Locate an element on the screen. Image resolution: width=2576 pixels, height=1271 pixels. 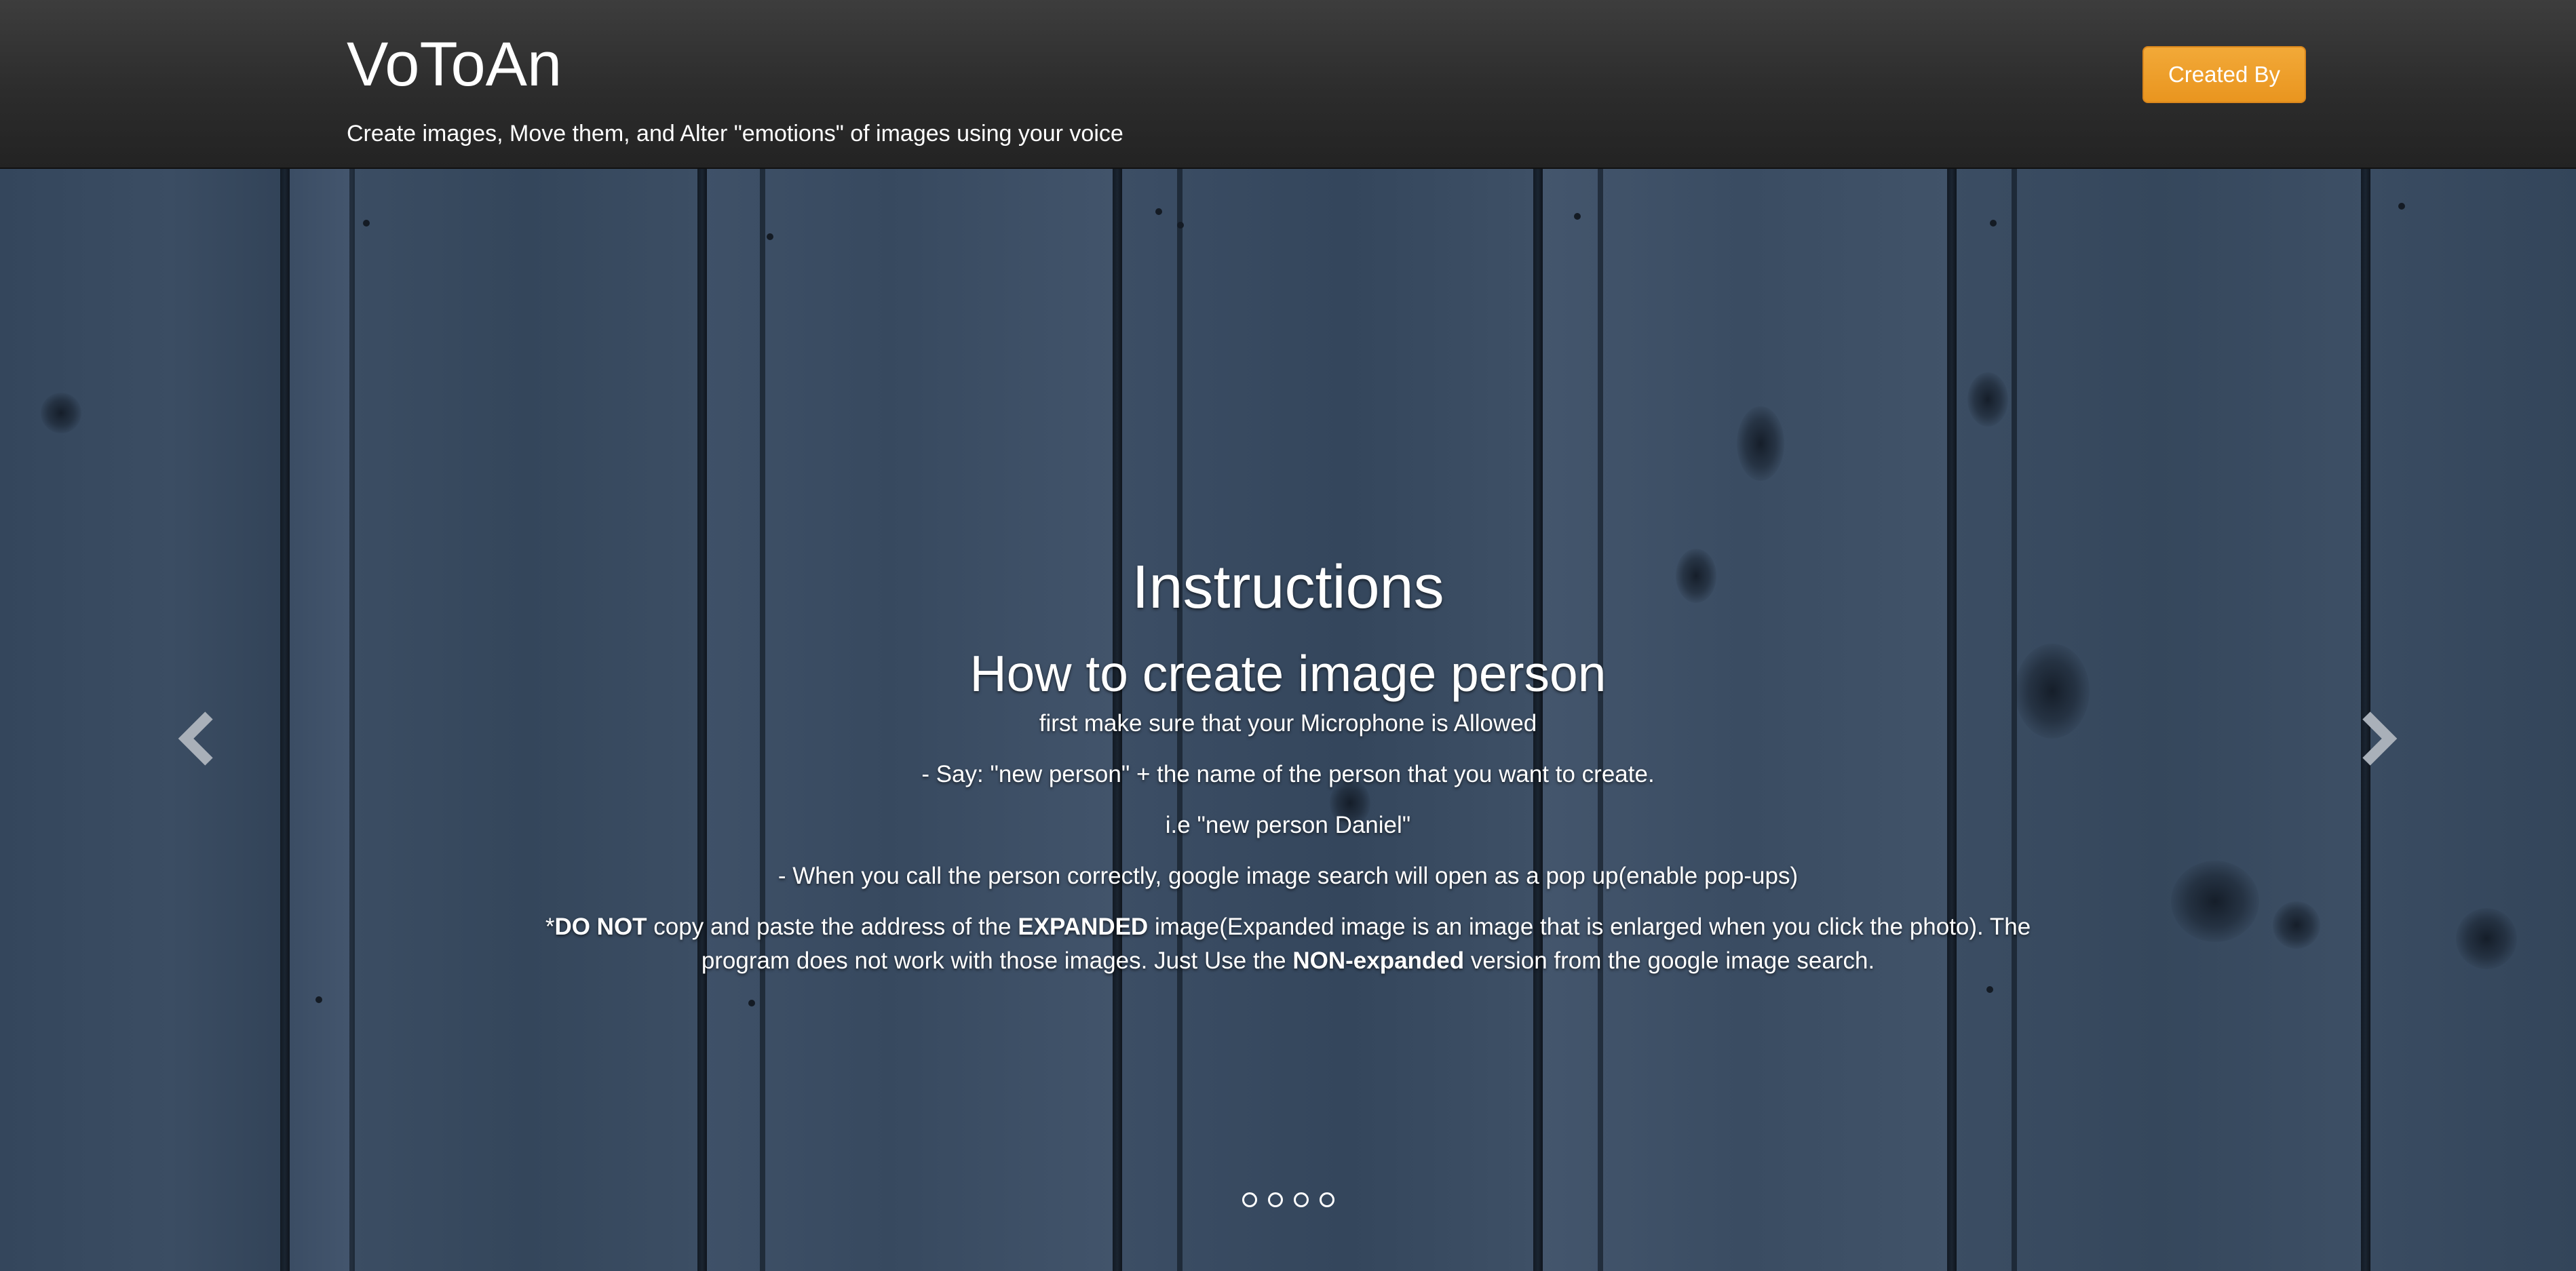
chevron-left-icon is located at coordinates (196, 738).